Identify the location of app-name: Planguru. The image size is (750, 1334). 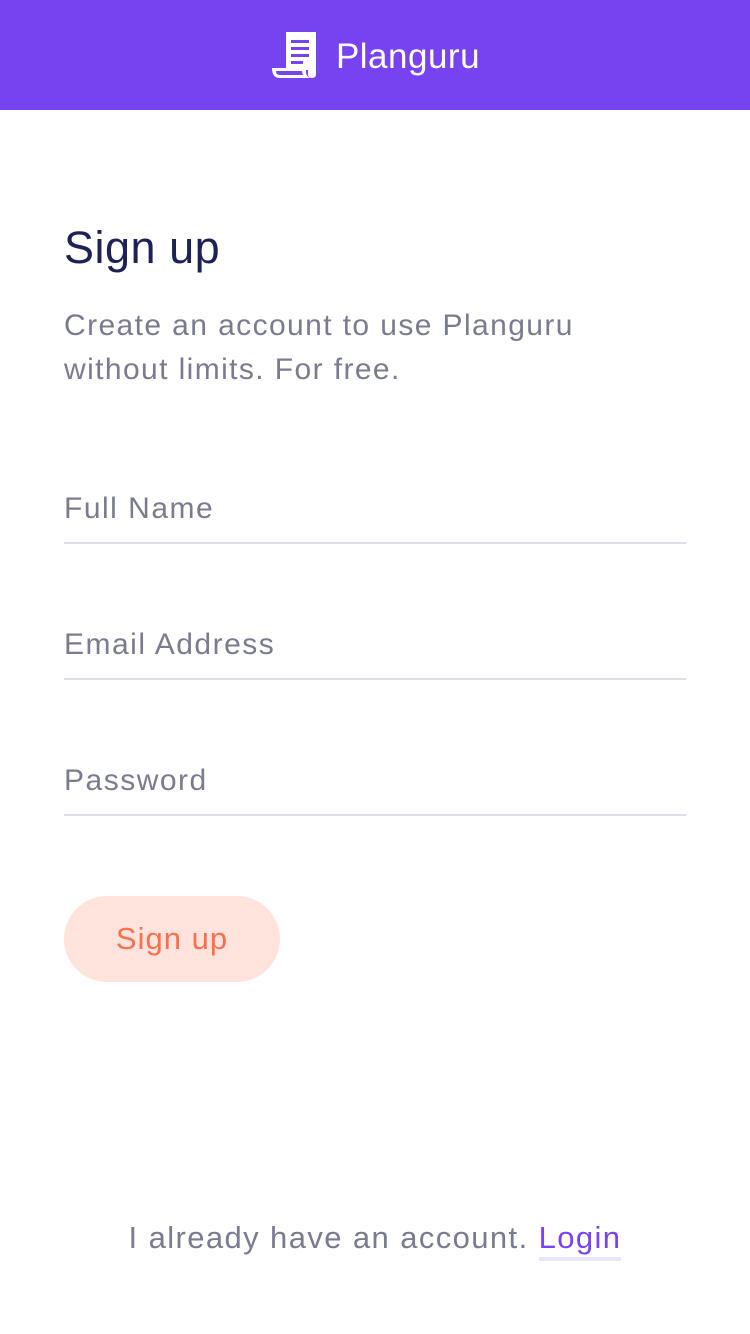
(408, 56).